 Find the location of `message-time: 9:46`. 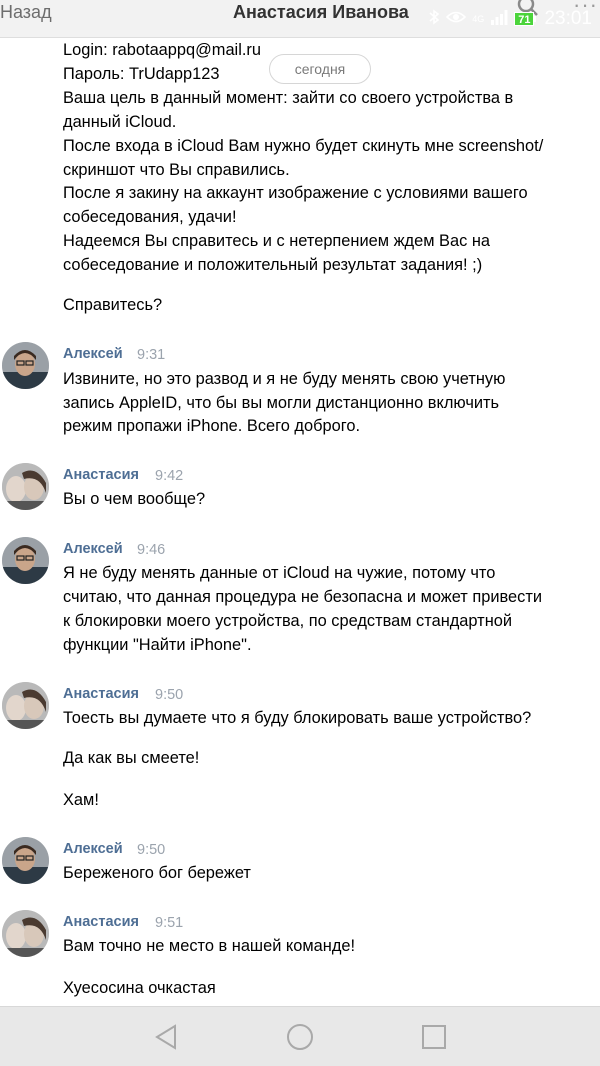

message-time: 9:46 is located at coordinates (151, 550).